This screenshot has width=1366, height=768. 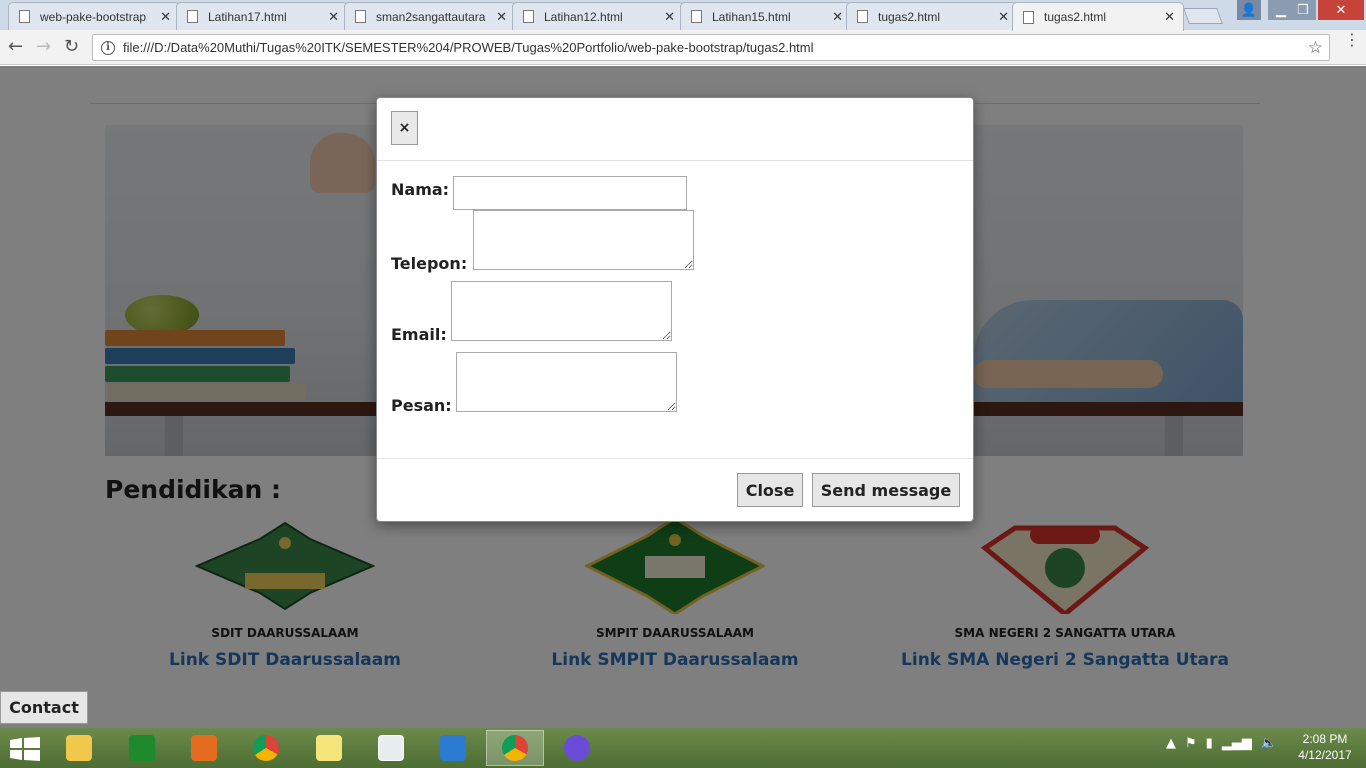 I want to click on user-profile-icon: 👤, so click(x=1249, y=10).